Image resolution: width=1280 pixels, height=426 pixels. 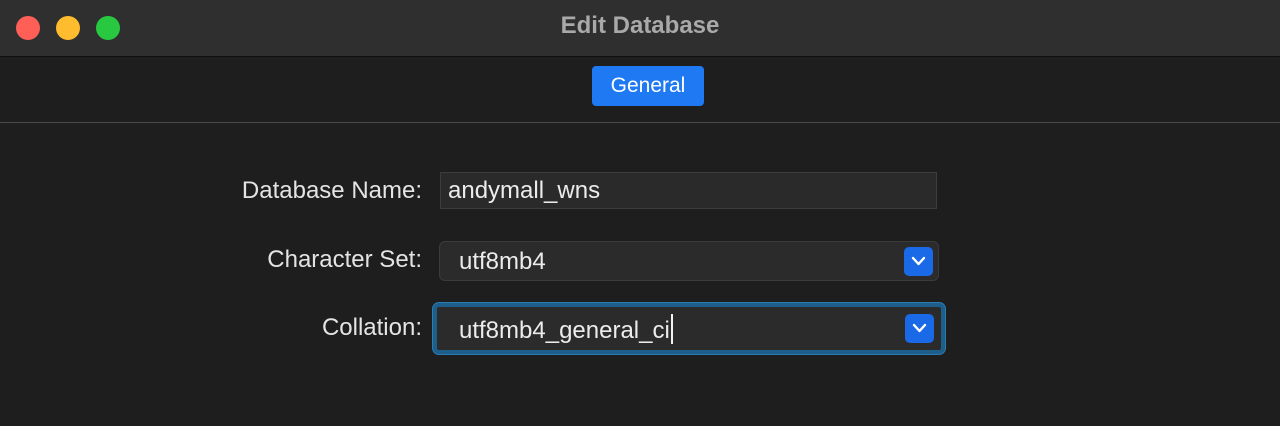 I want to click on collation-label: Collation:, so click(x=371, y=327).